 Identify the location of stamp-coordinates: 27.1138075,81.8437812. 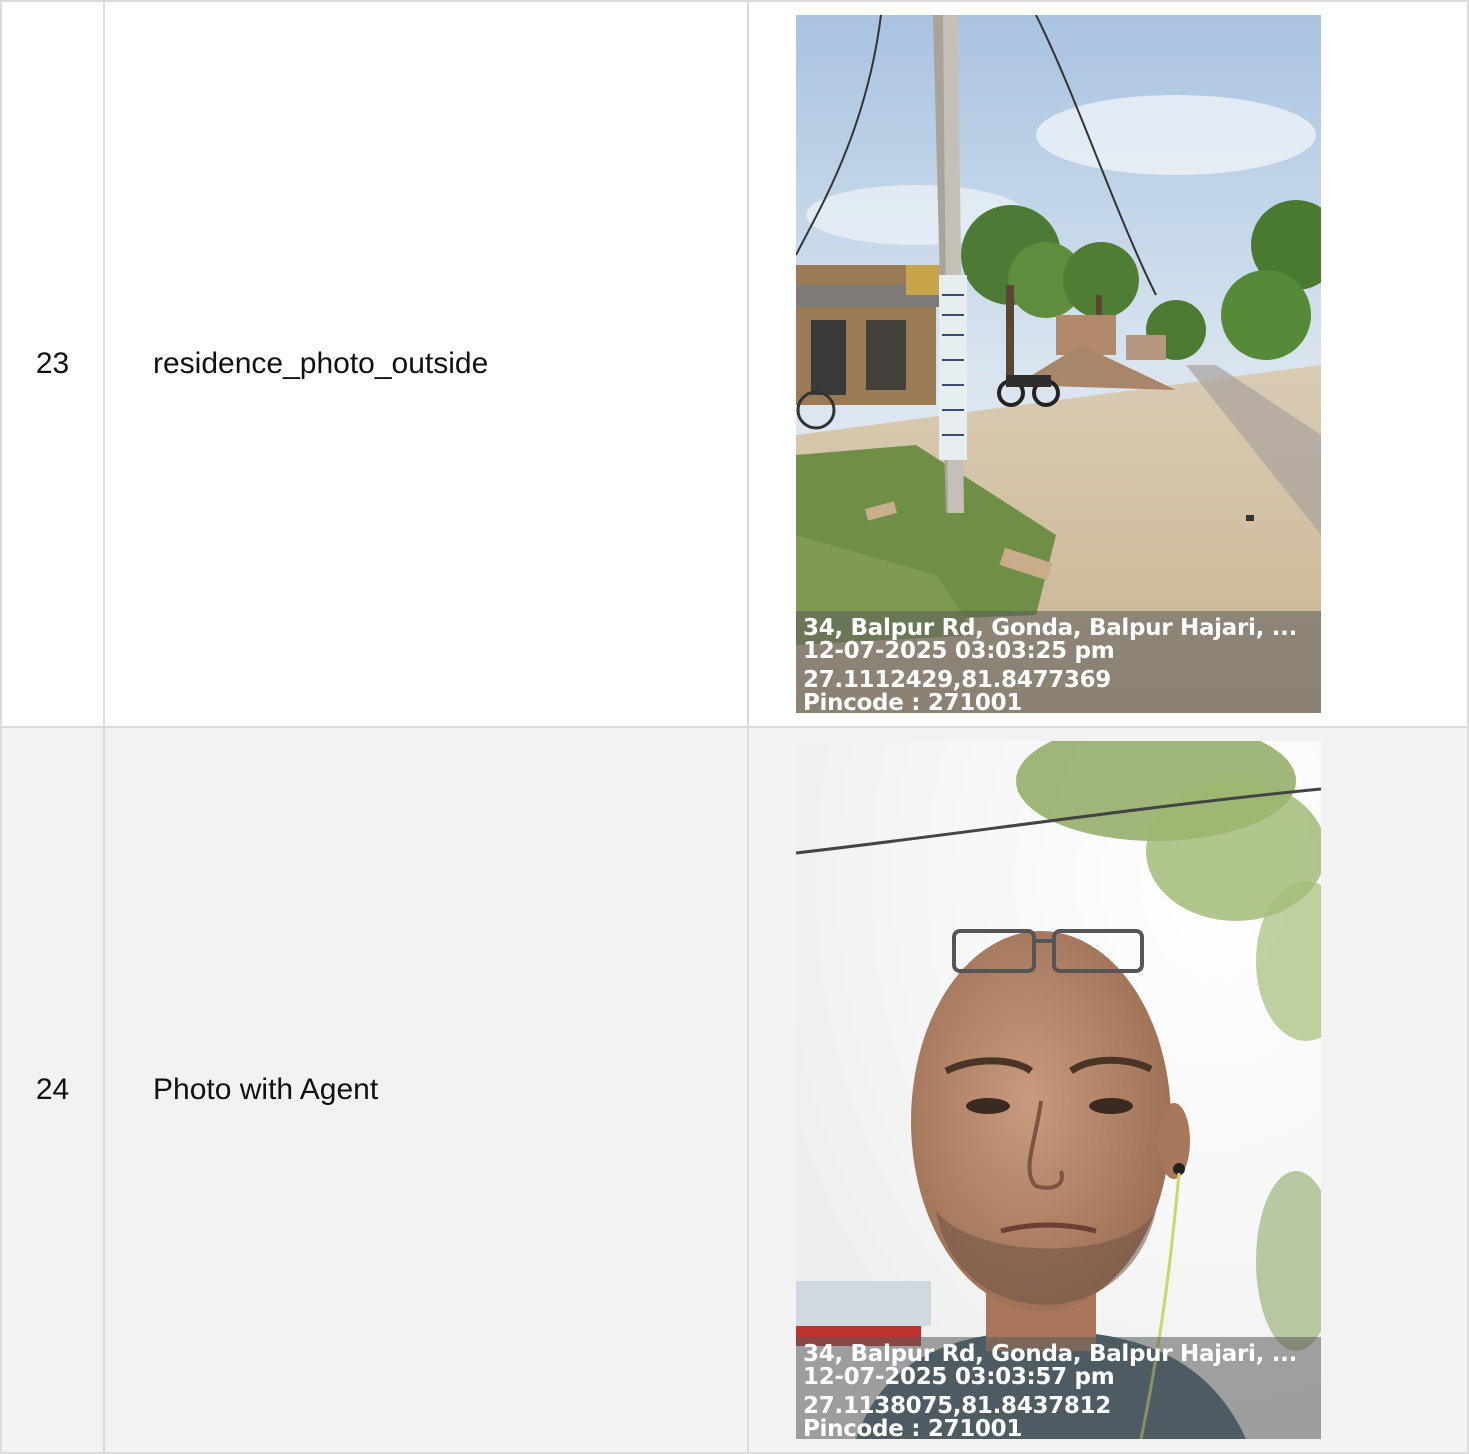
(957, 1406).